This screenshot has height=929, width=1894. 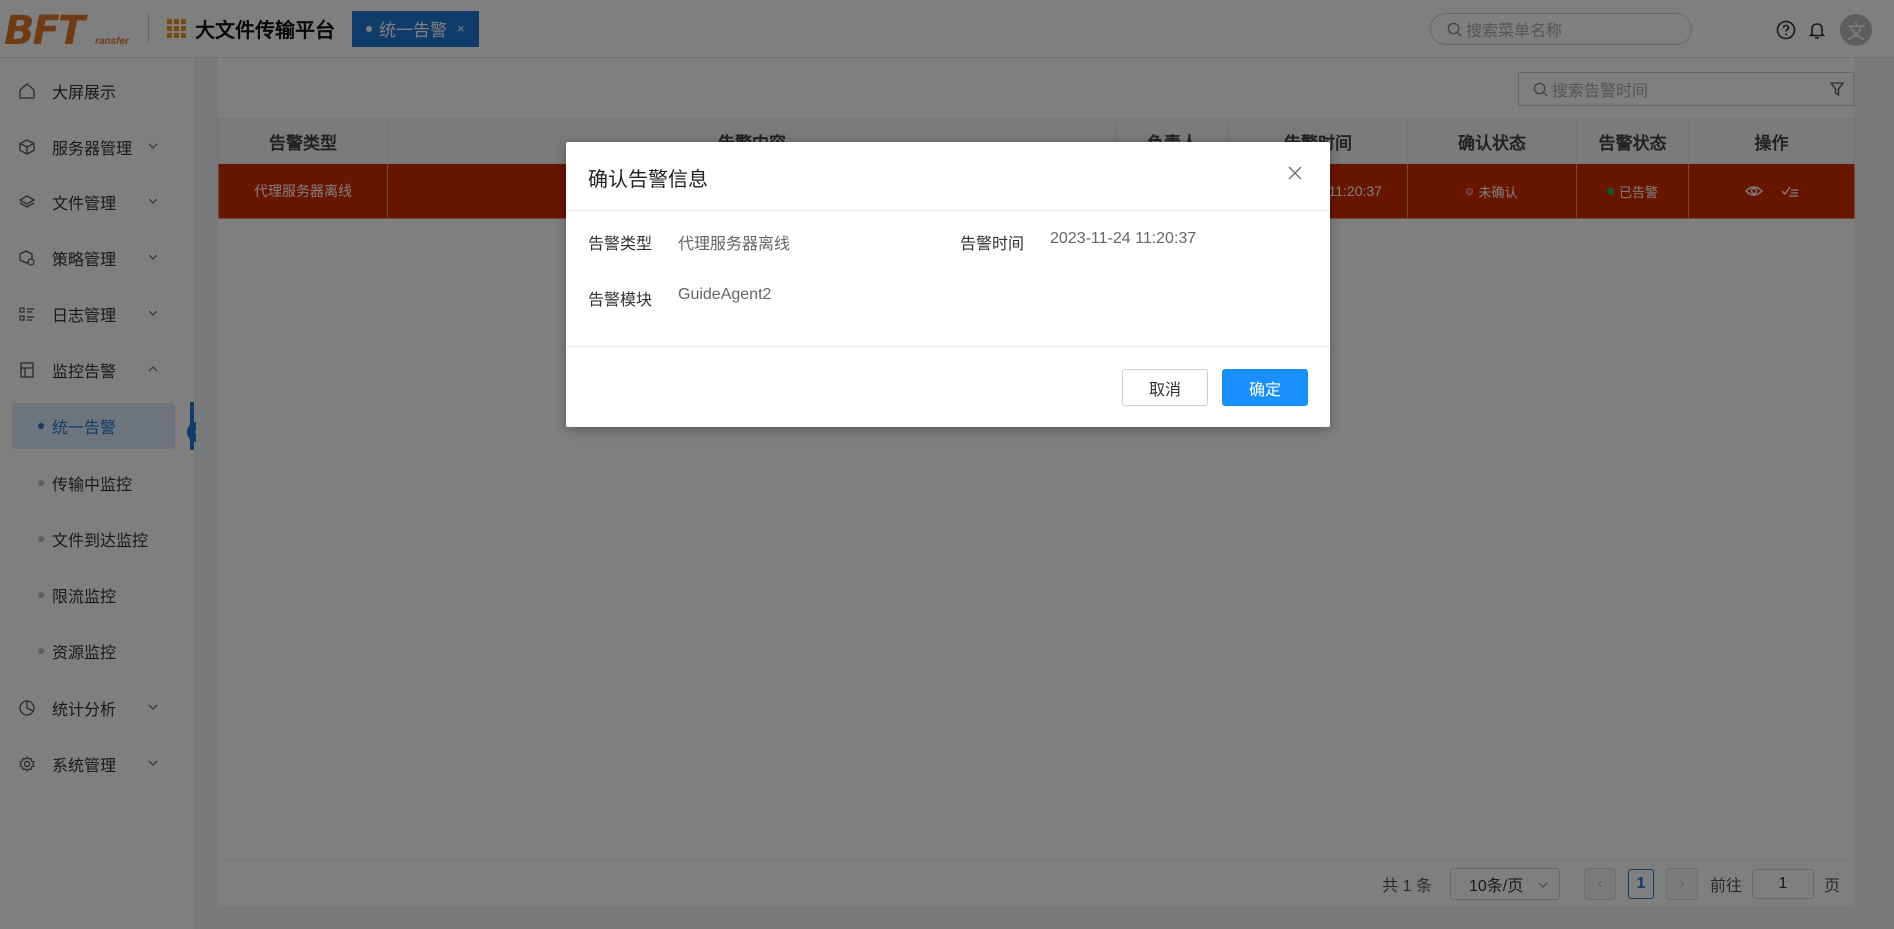 I want to click on field-value: 2023-11-24 11:20:37, so click(x=1123, y=238).